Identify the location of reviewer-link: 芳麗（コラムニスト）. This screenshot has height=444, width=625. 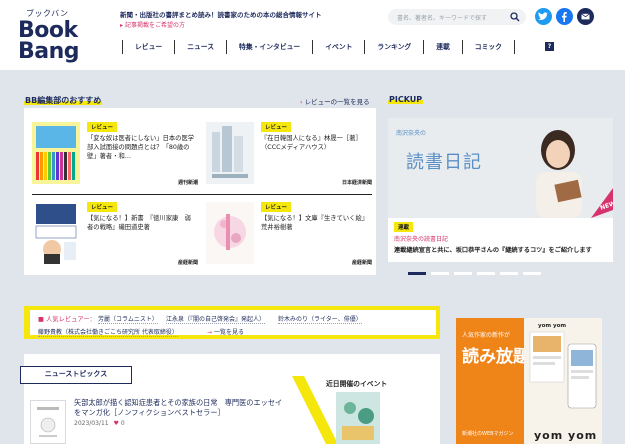
(128, 319).